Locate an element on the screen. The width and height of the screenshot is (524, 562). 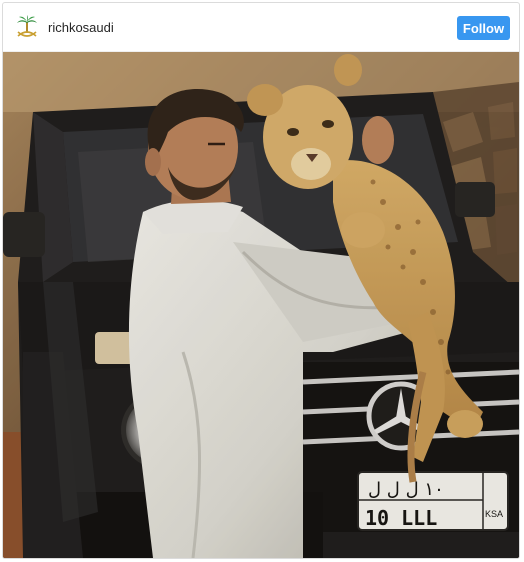
palm-swords-emblem-icon is located at coordinates (27, 26).